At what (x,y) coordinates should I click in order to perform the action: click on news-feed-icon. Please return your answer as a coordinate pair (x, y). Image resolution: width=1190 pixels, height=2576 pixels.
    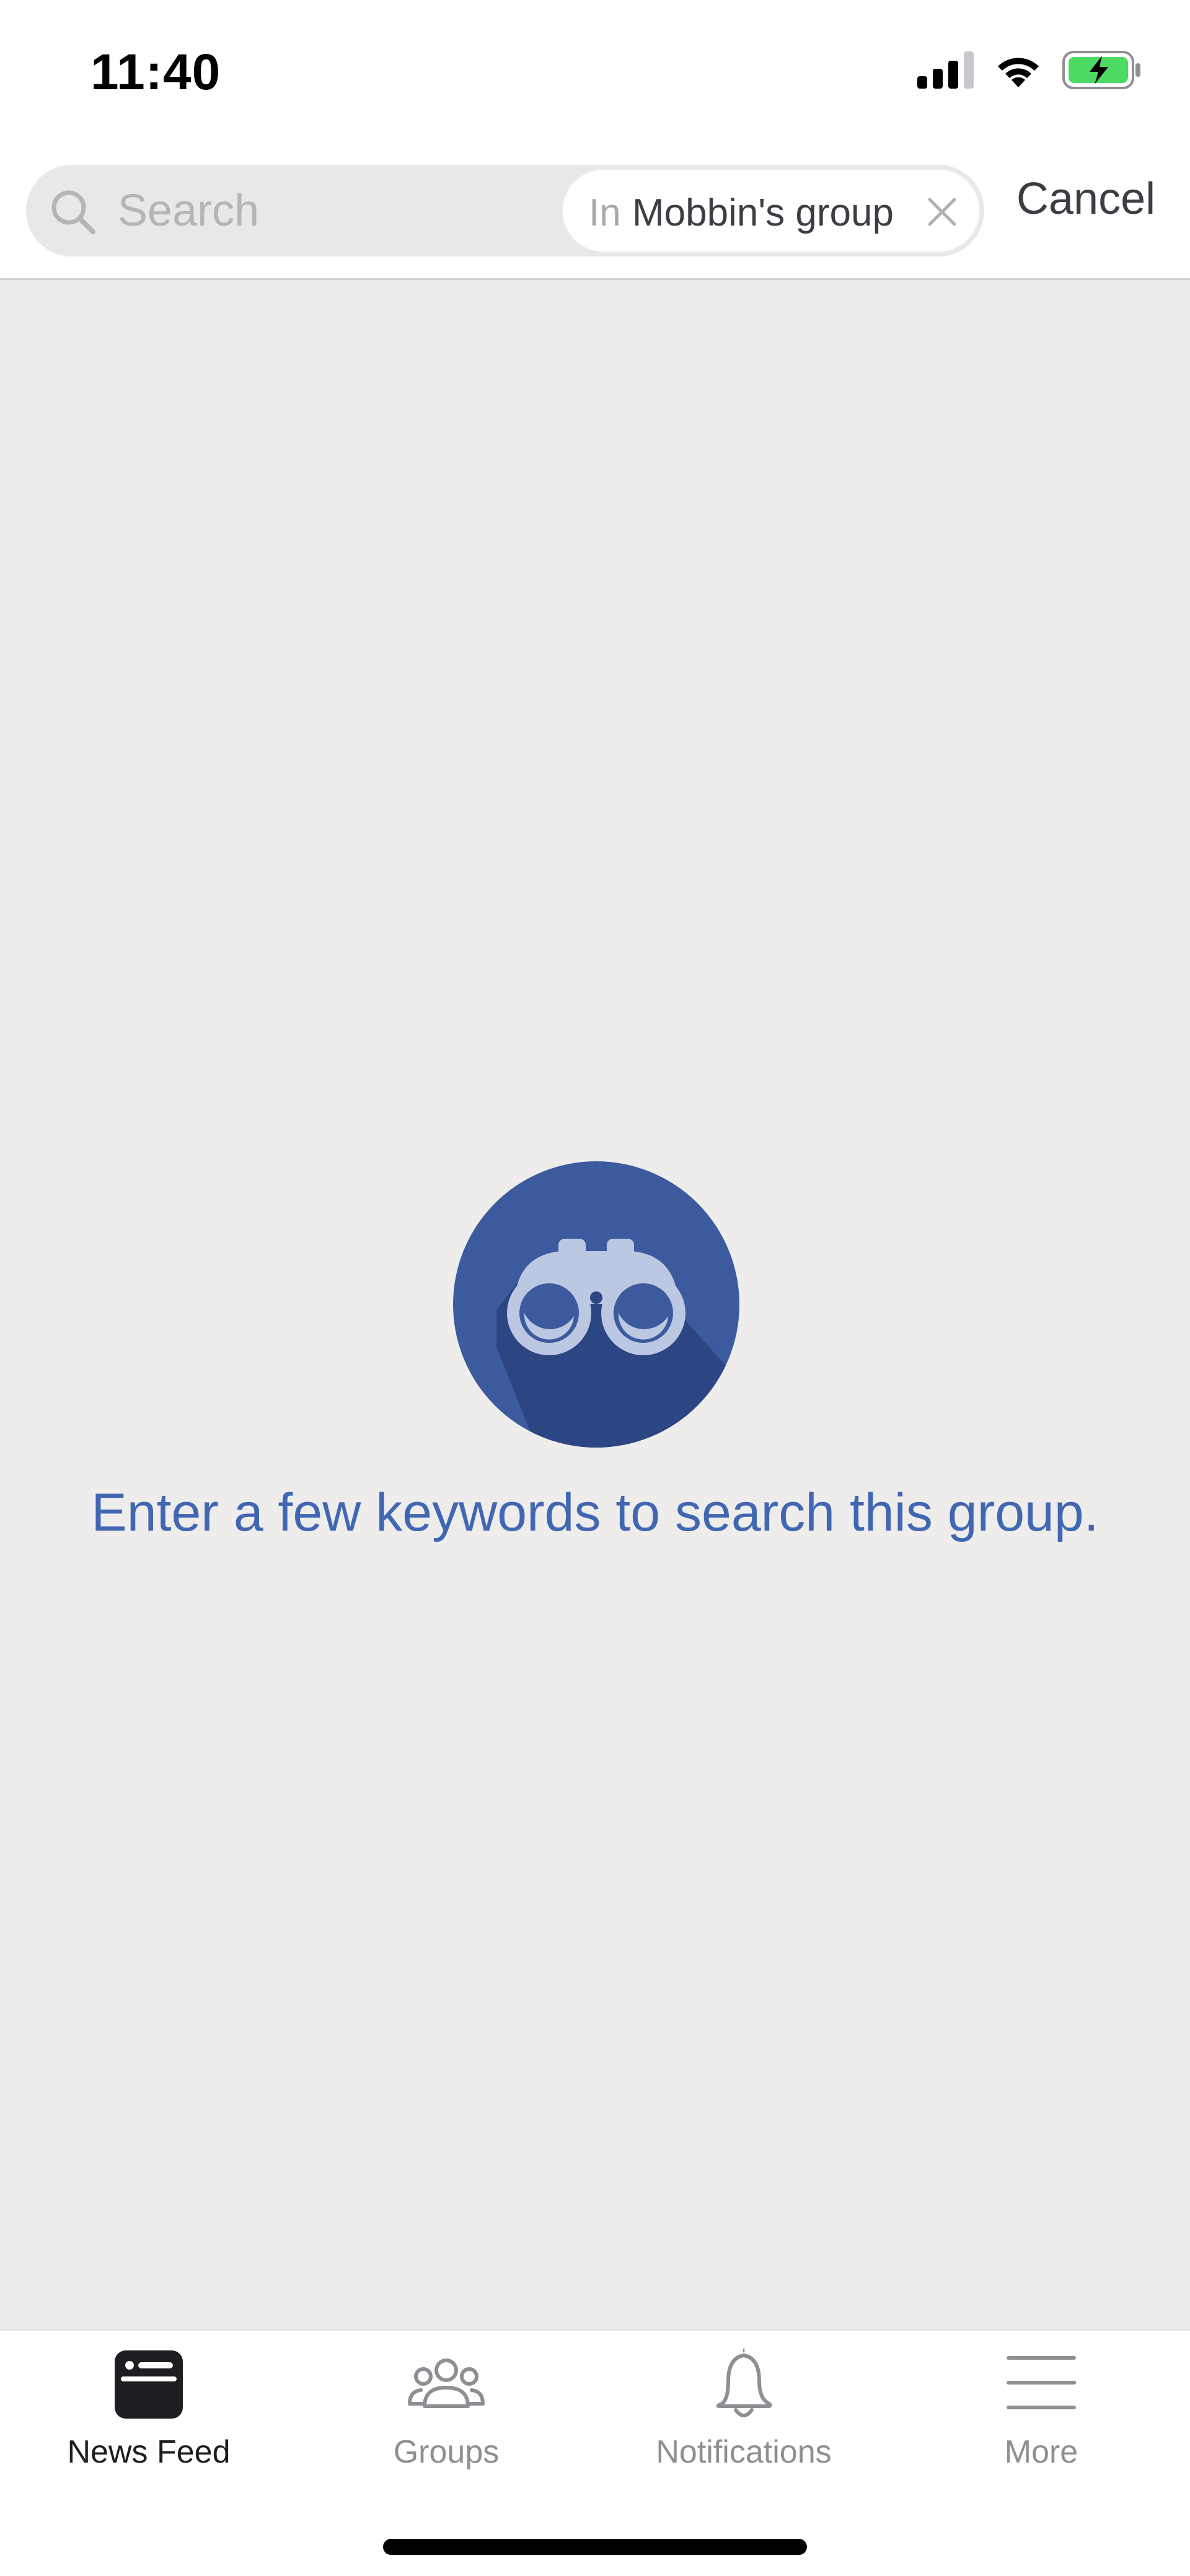
    Looking at the image, I should click on (149, 2384).